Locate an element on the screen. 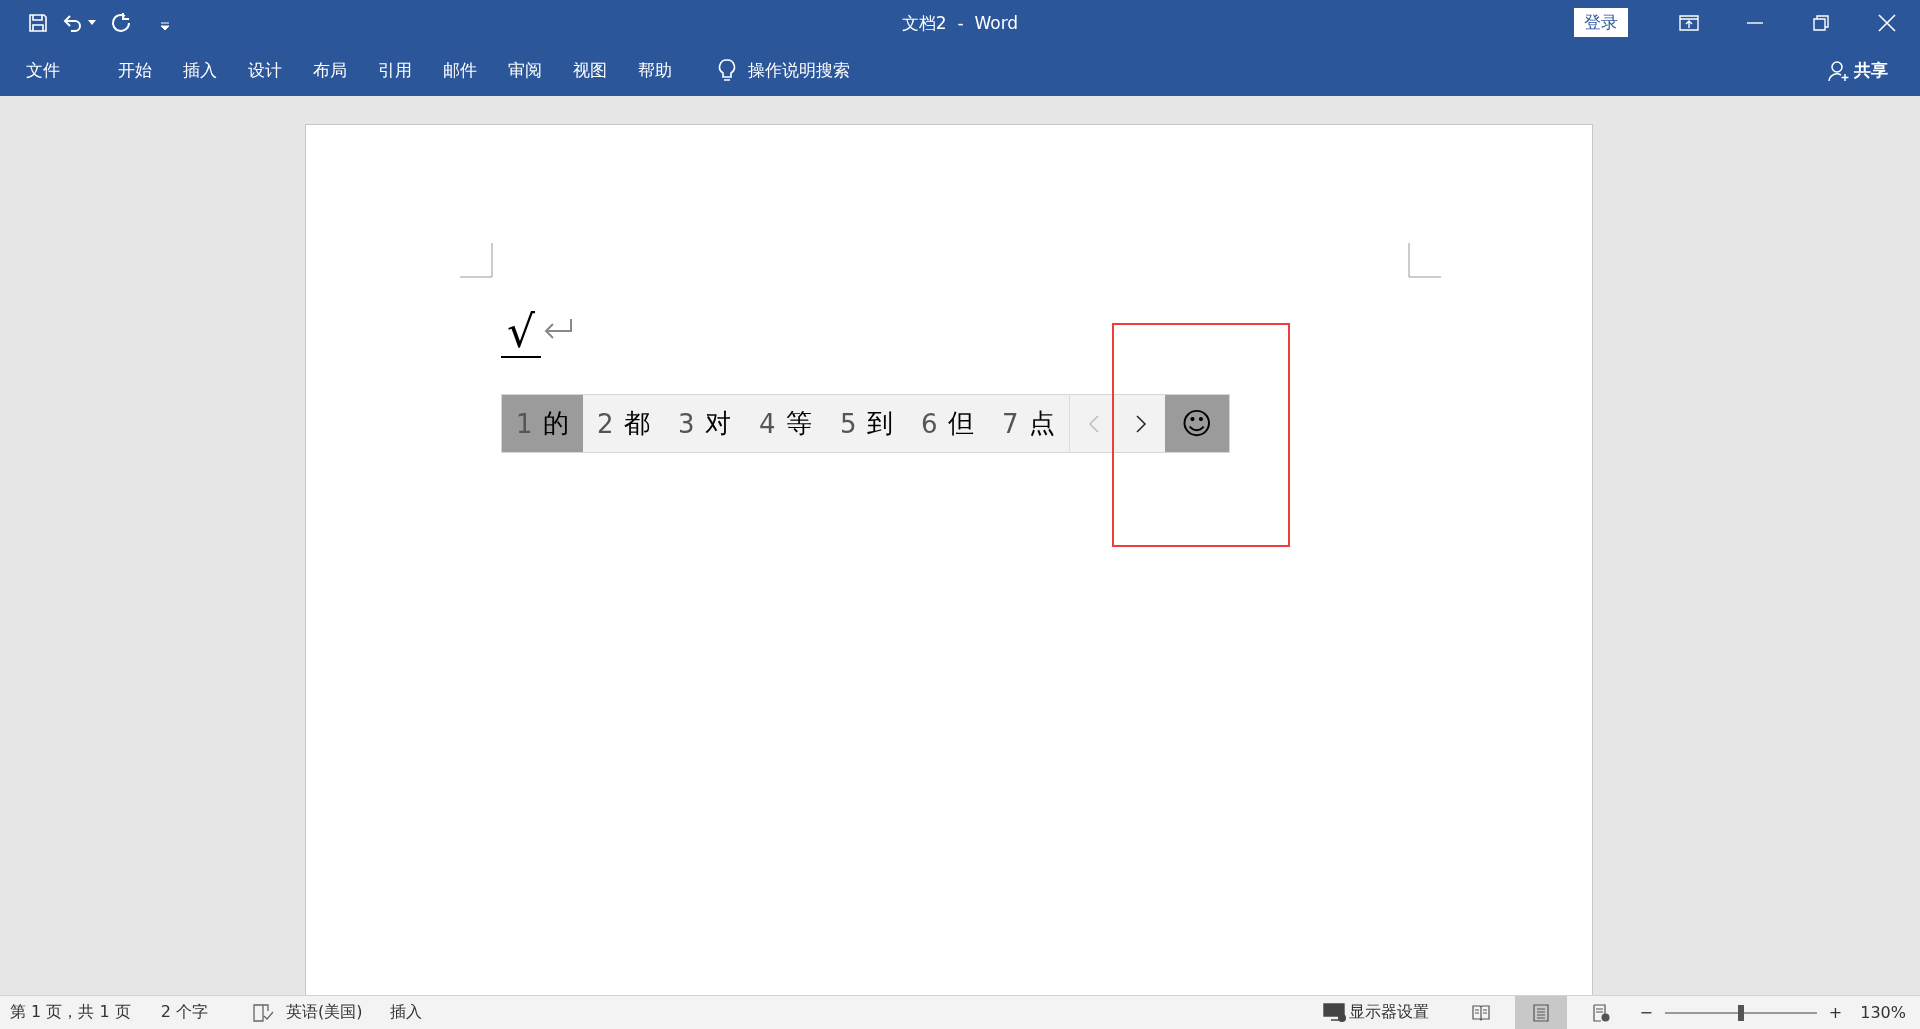 The width and height of the screenshot is (1920, 1029). web-view-icon is located at coordinates (1601, 1012).